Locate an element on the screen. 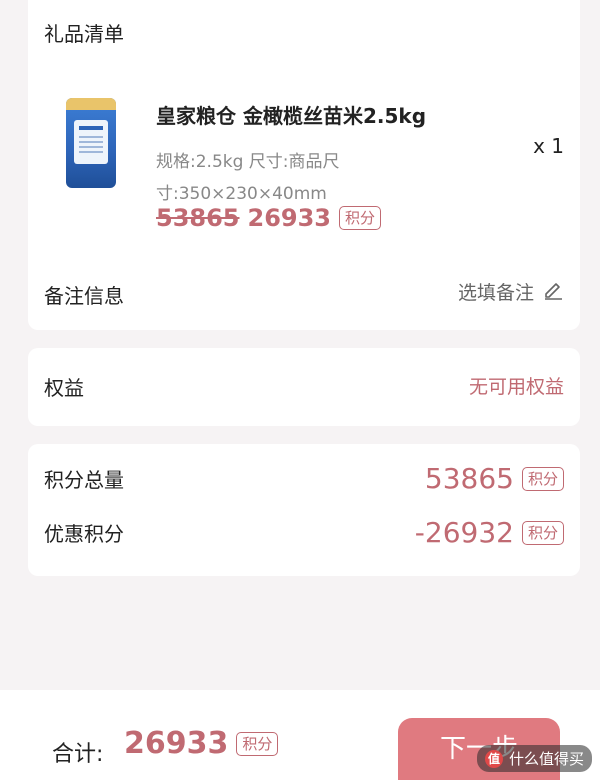  rice-bag-image is located at coordinates (91, 143).